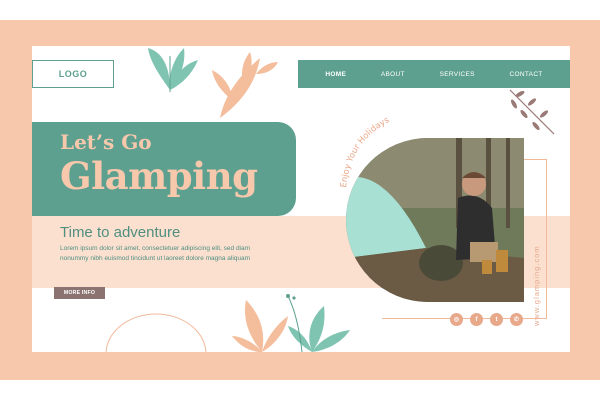 This screenshot has height=400, width=600. I want to click on hero-title-line2: Glamping, so click(159, 176).